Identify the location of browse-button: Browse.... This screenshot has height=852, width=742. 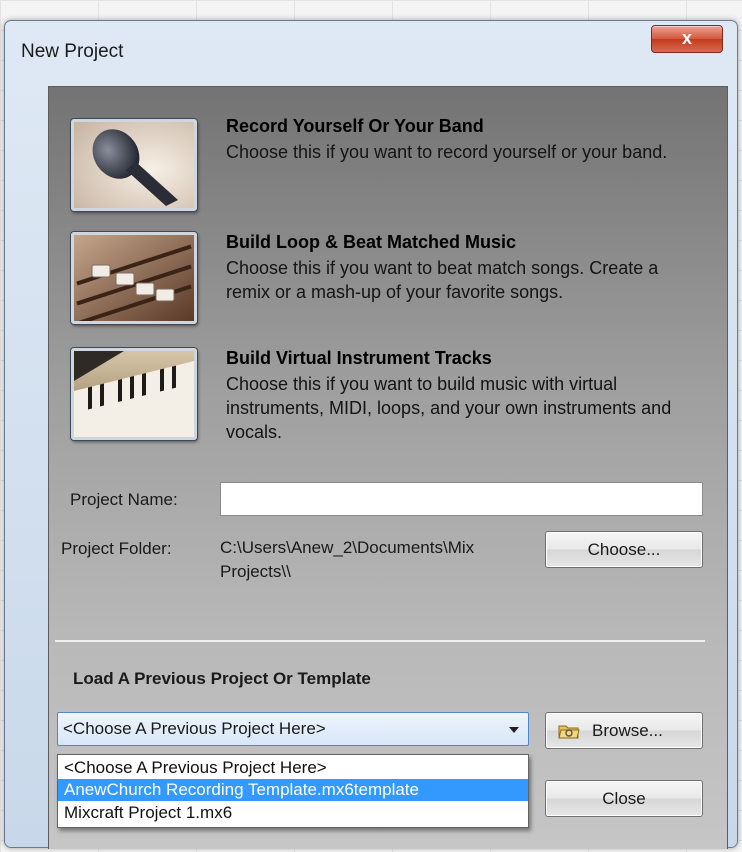
(624, 730).